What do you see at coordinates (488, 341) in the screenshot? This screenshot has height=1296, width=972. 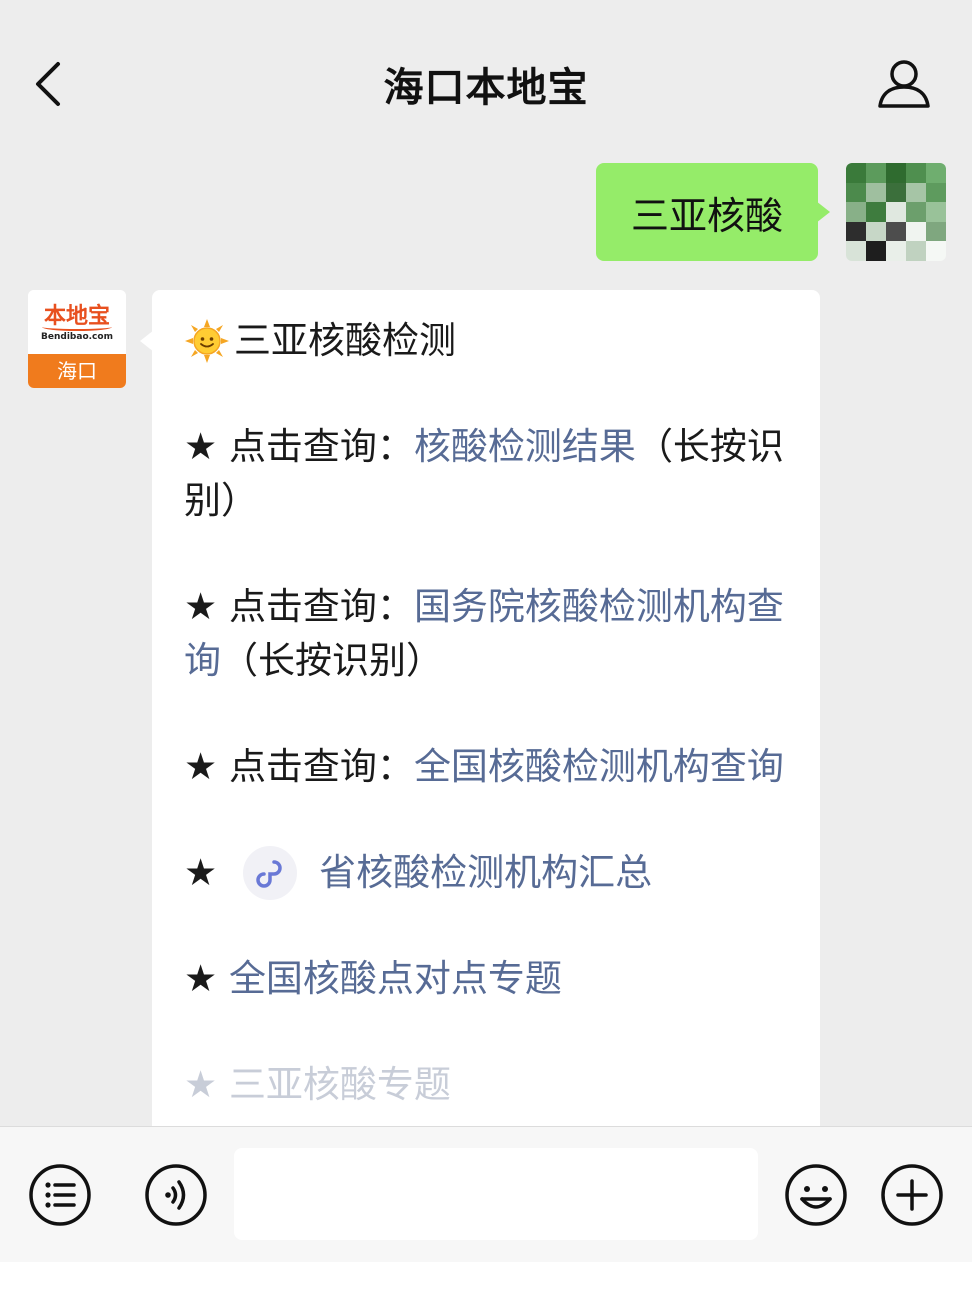 I see `message-heading-row: 三亚核酸检测` at bounding box center [488, 341].